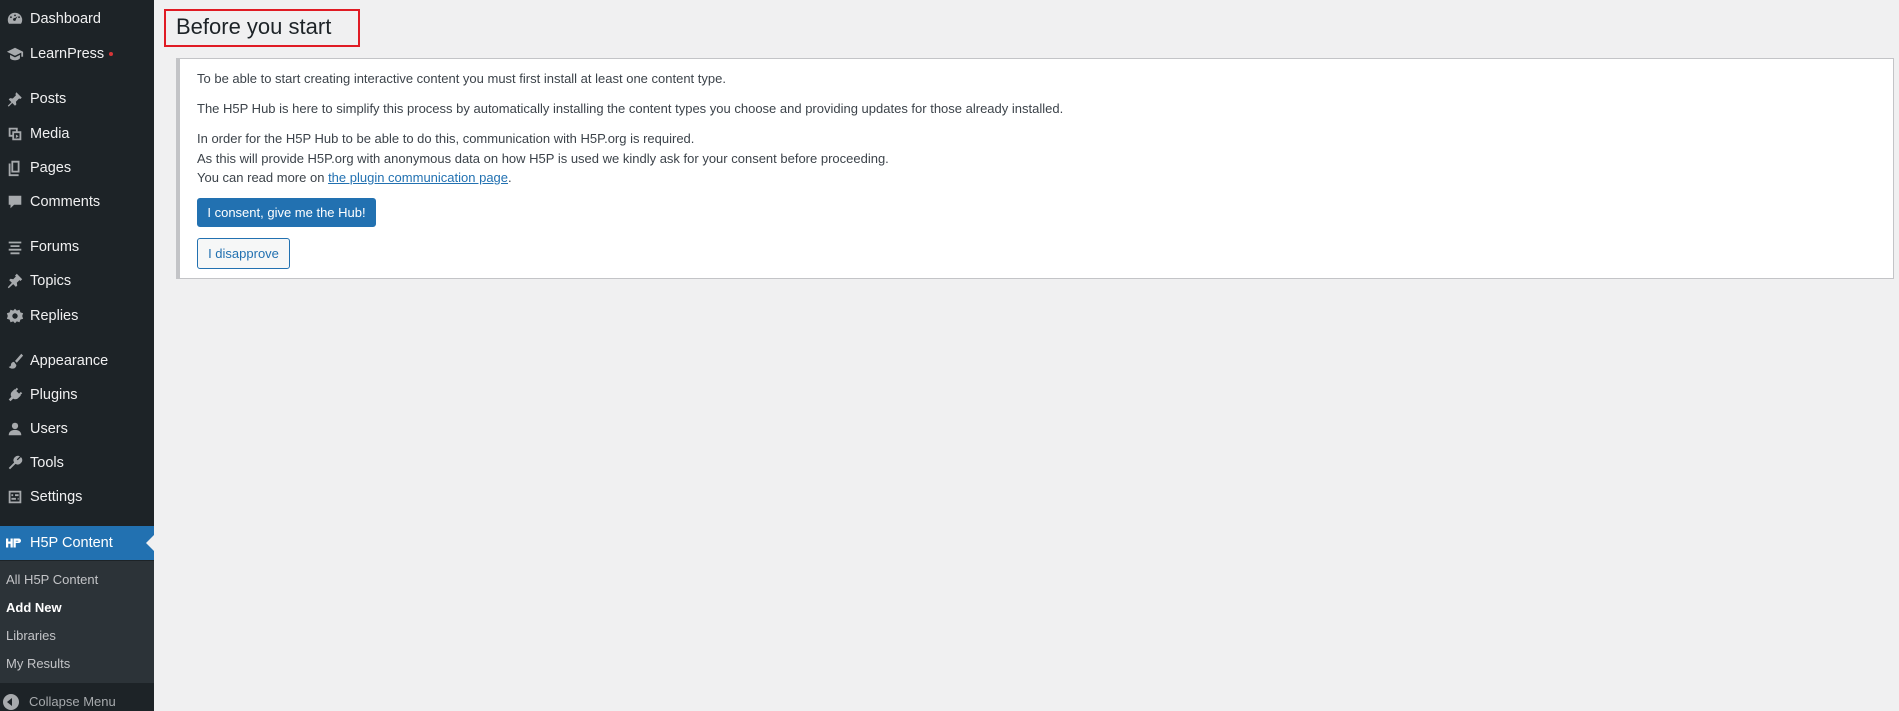  What do you see at coordinates (418, 177) in the screenshot?
I see `plugin-communication-link: the plugin communication page` at bounding box center [418, 177].